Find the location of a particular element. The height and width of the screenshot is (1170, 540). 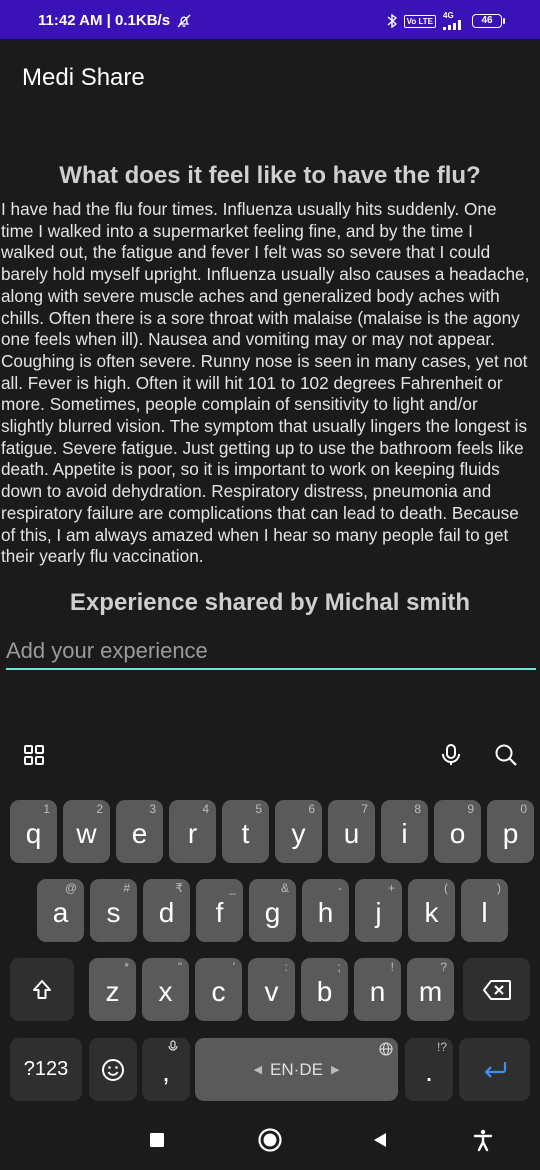

key-8: ) l is located at coordinates (484, 910).